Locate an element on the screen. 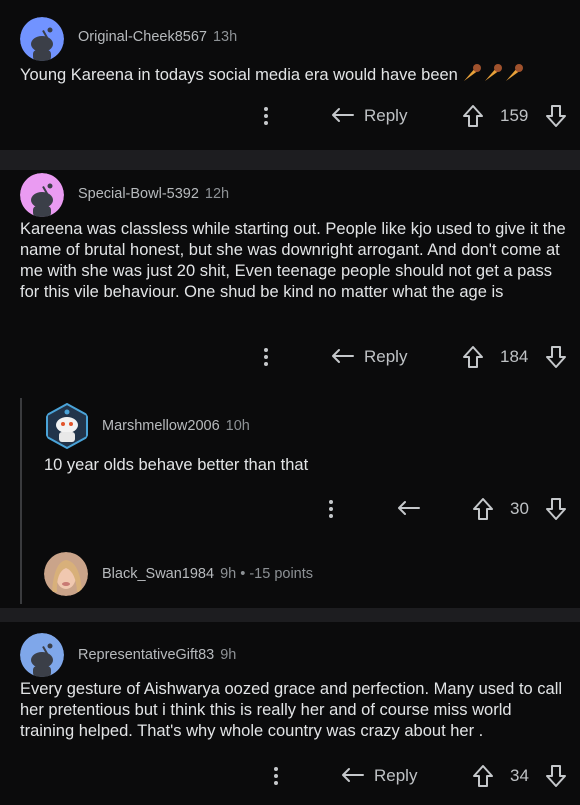 This screenshot has width=580, height=805. username: Original-Cheek8567 is located at coordinates (142, 37).